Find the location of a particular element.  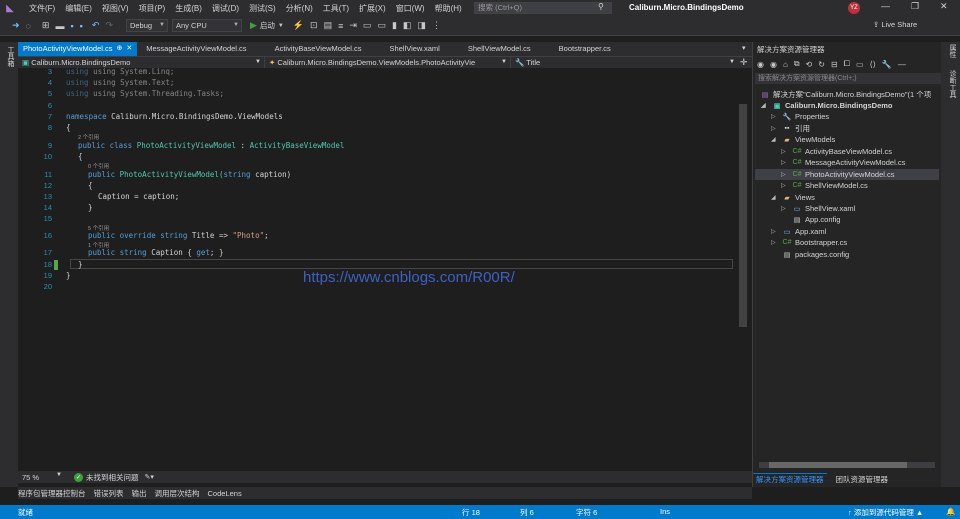

search-input: 搜索 (Ctrl+Q) is located at coordinates (543, 8).